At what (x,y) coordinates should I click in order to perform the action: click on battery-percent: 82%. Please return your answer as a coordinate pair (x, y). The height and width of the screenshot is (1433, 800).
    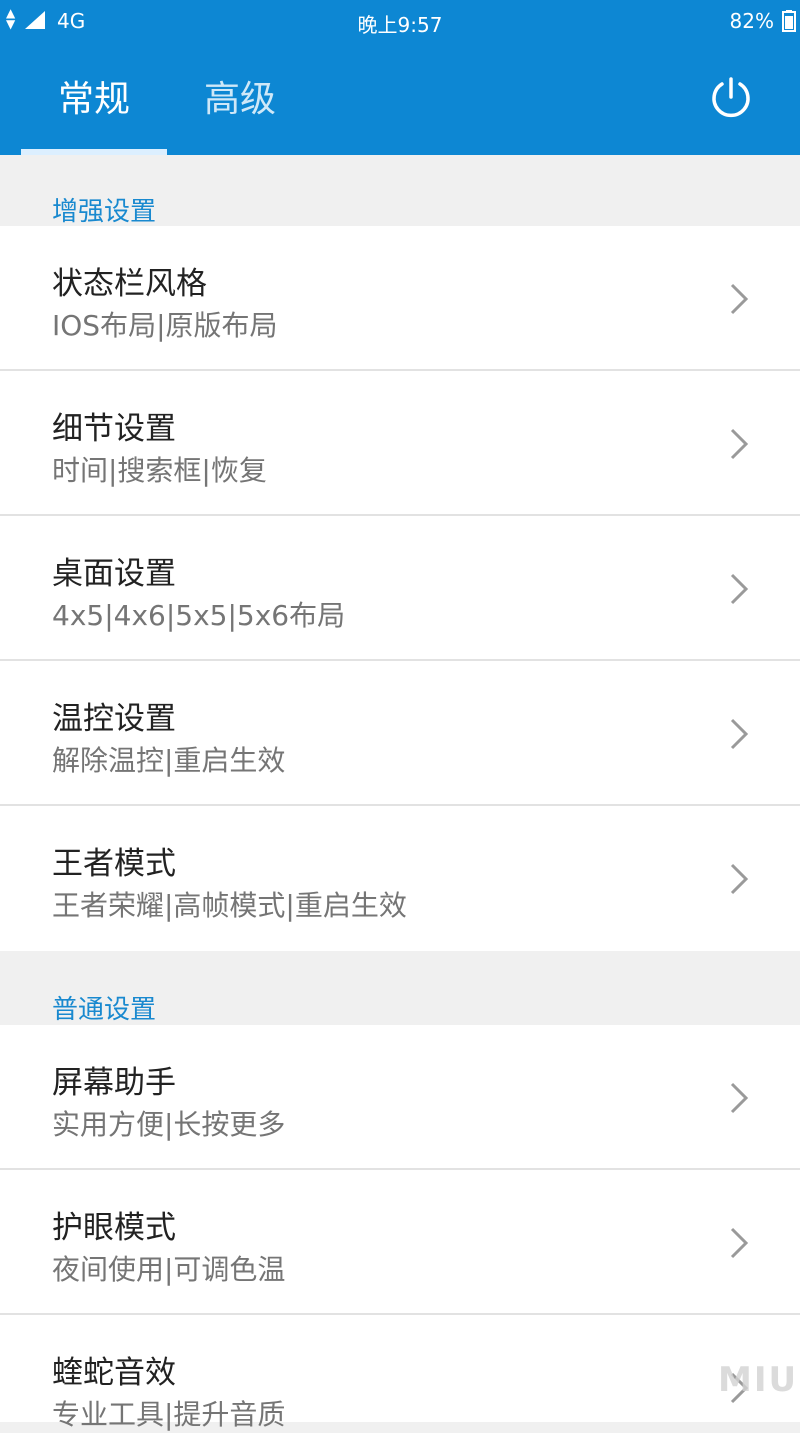
    Looking at the image, I should click on (751, 21).